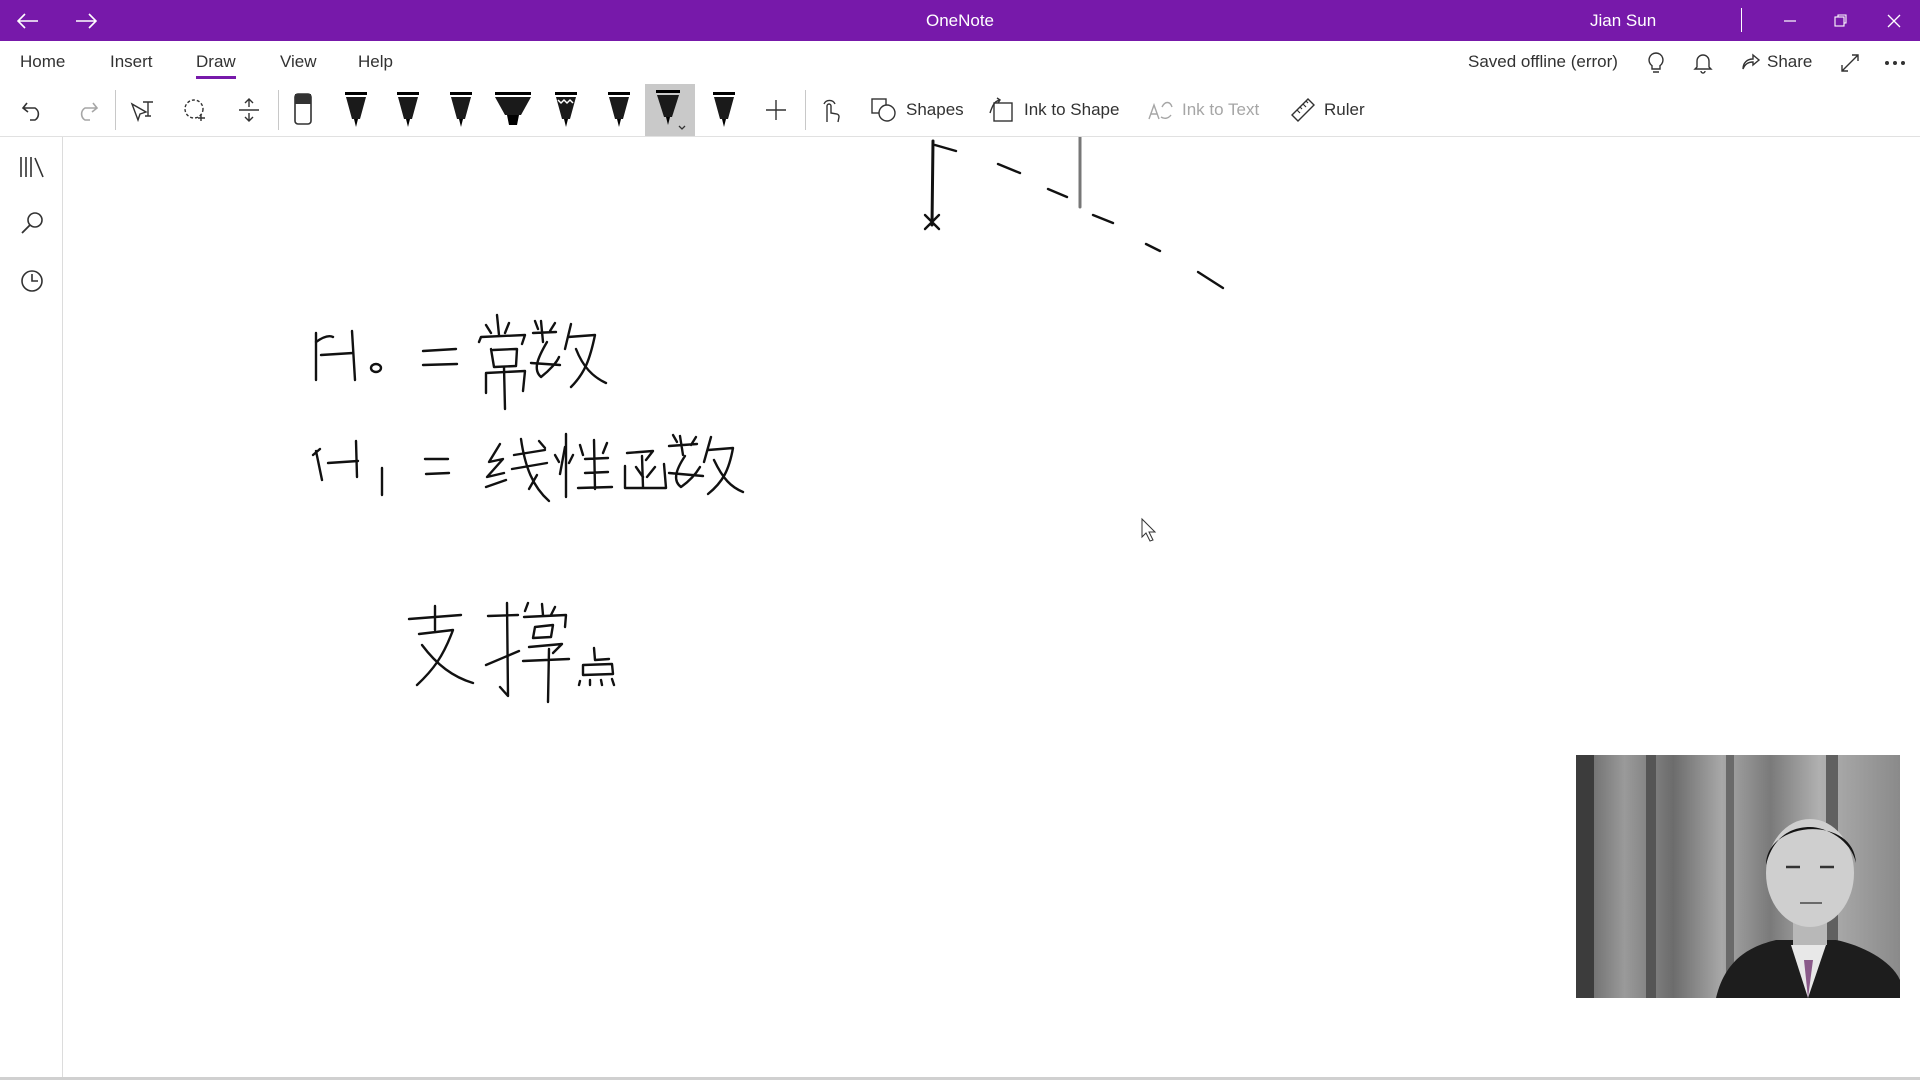  What do you see at coordinates (1623, 20) in the screenshot?
I see `user-name: Jian Sun` at bounding box center [1623, 20].